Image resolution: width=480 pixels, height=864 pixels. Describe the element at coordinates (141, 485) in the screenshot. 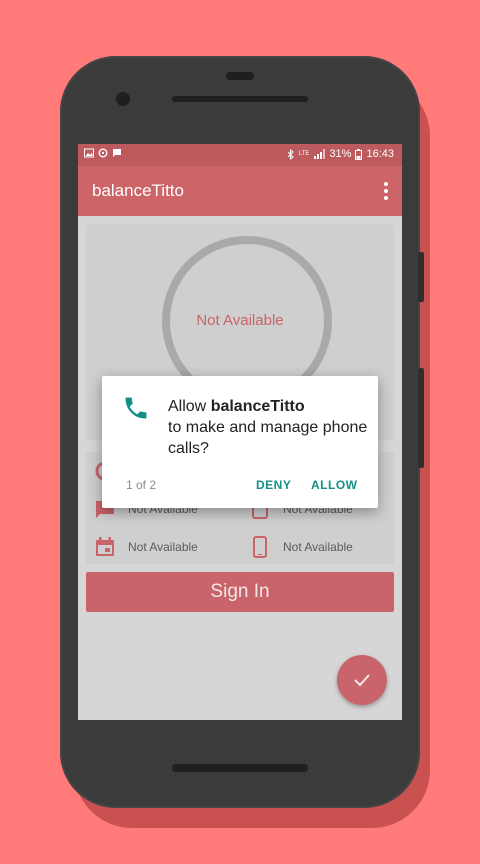

I see `dialog-counter: 1 of 2` at that location.